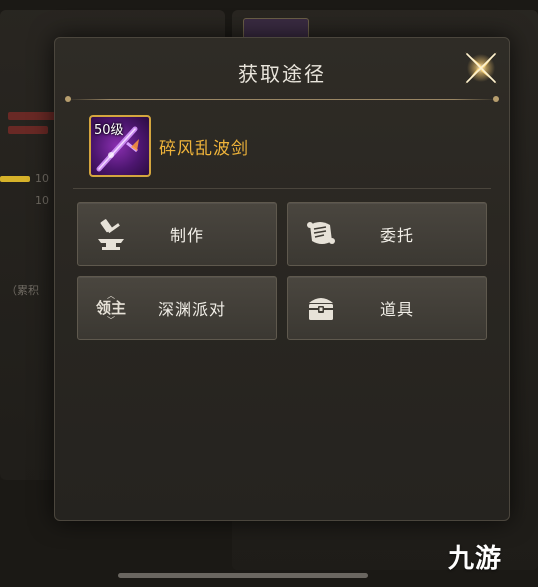  I want to click on source-button-abyss-party: ︿ 领主 ﹀ 深渊派对, so click(177, 308).